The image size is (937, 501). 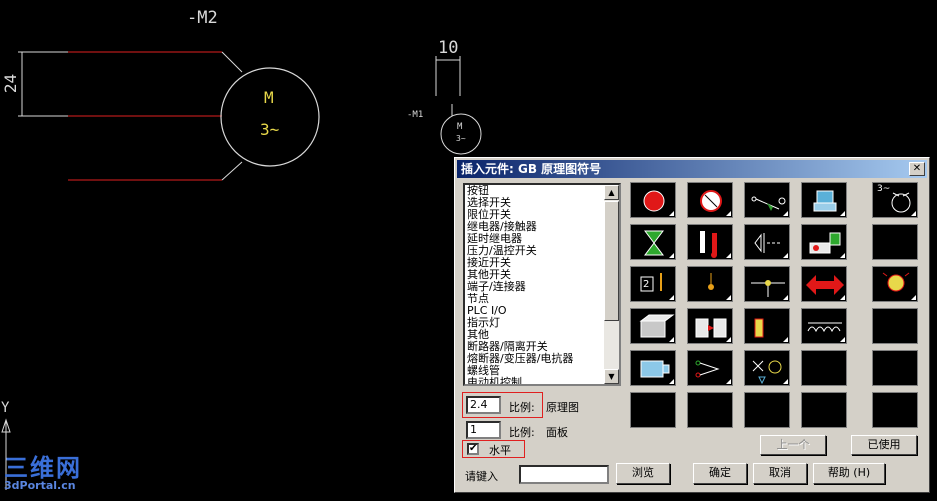 What do you see at coordinates (780, 473) in the screenshot?
I see `cancel-button: 取消` at bounding box center [780, 473].